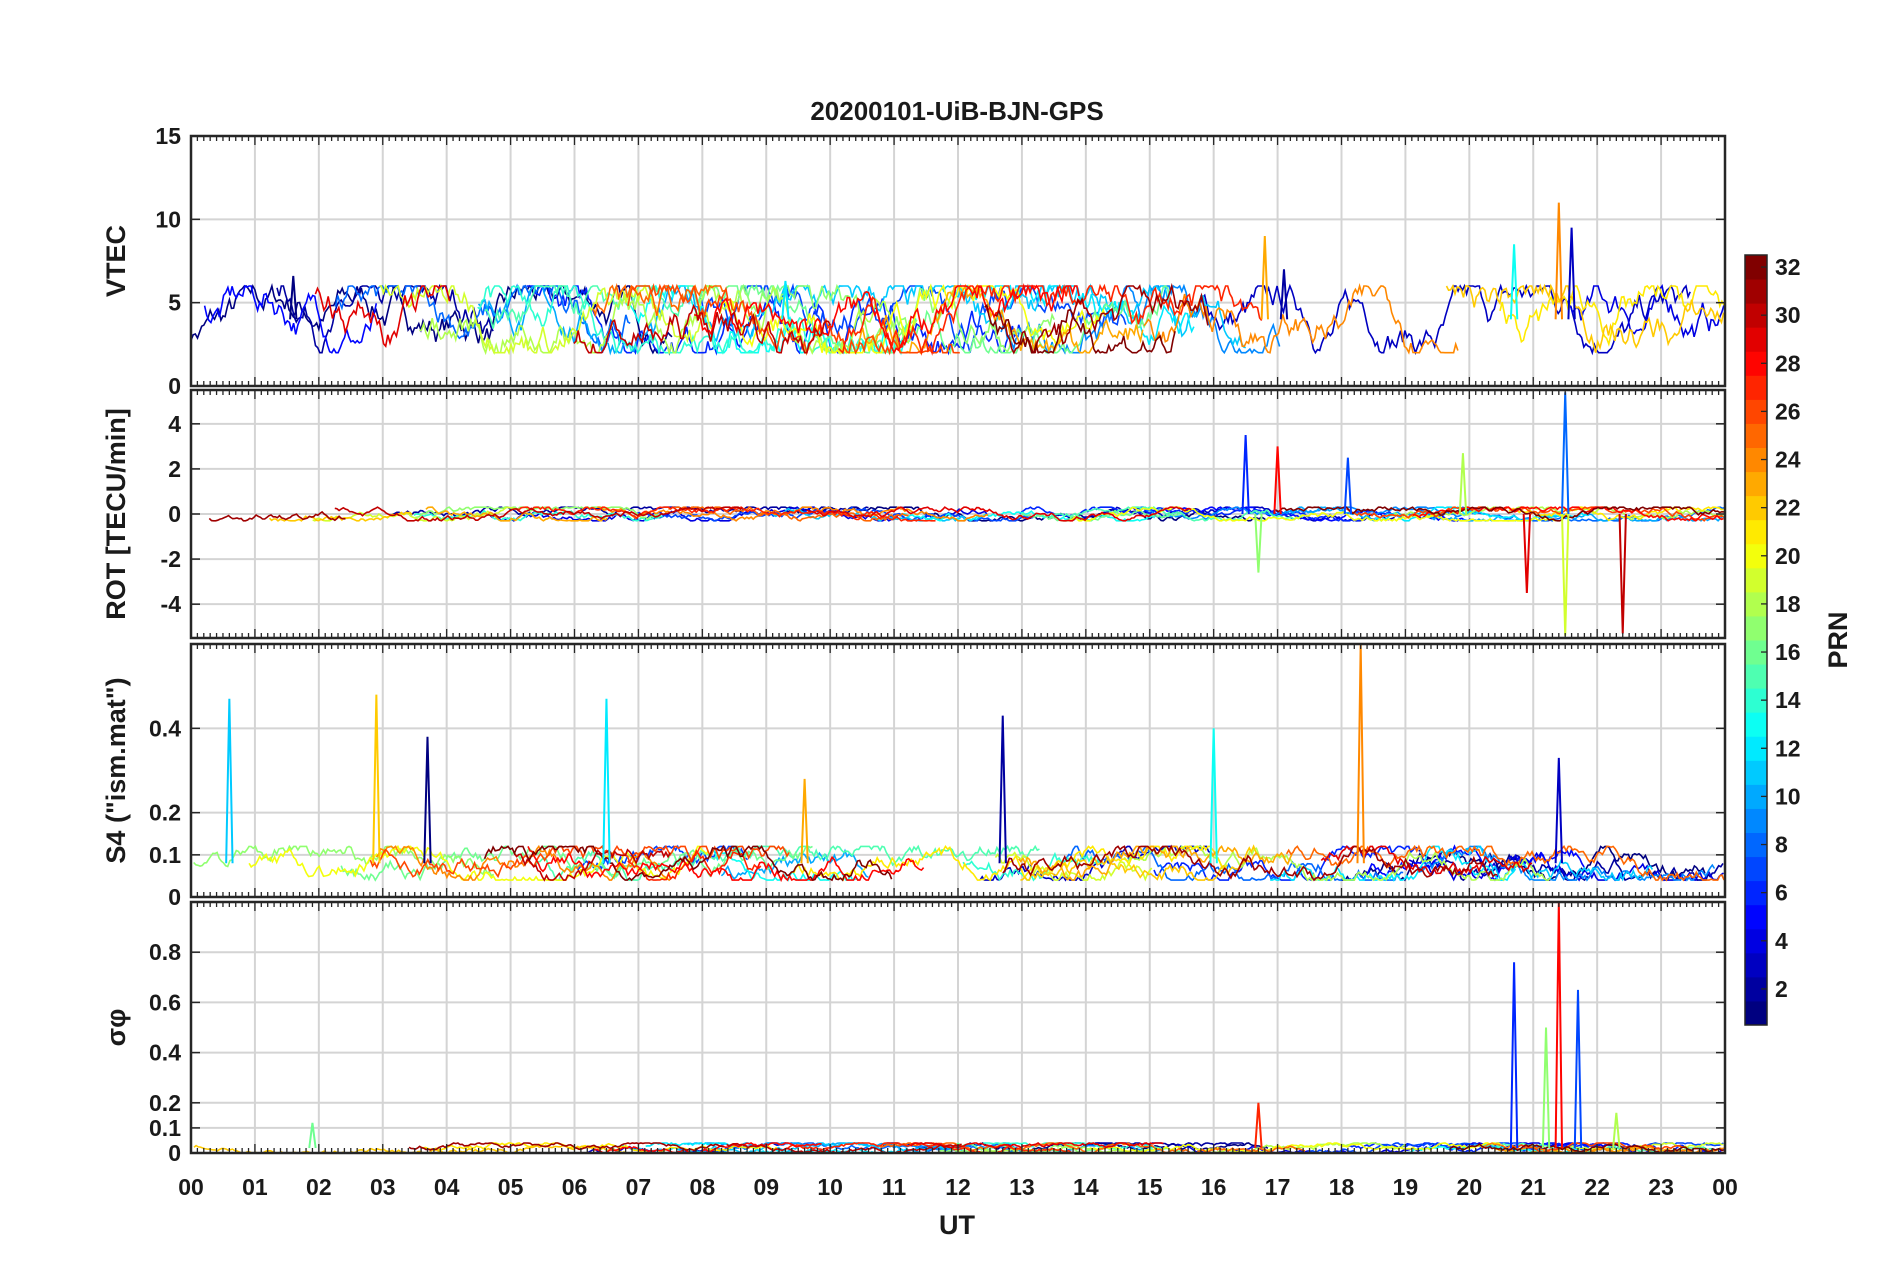 Image resolution: width=1902 pixels, height=1272 pixels. What do you see at coordinates (447, 1187) in the screenshot?
I see `x-tick-label: 04` at bounding box center [447, 1187].